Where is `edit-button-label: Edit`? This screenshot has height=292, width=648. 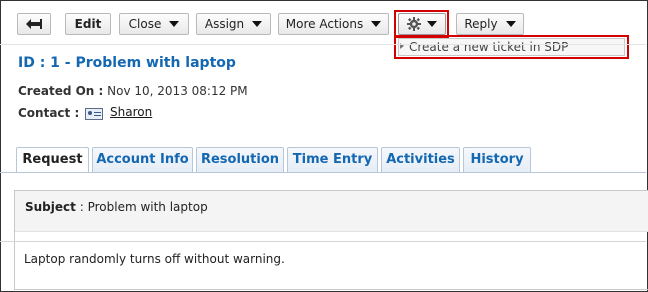 edit-button-label: Edit is located at coordinates (88, 24).